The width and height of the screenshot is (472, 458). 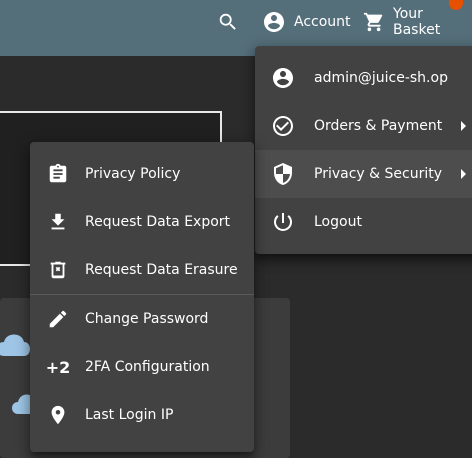 What do you see at coordinates (58, 174) in the screenshot?
I see `clipboard-icon` at bounding box center [58, 174].